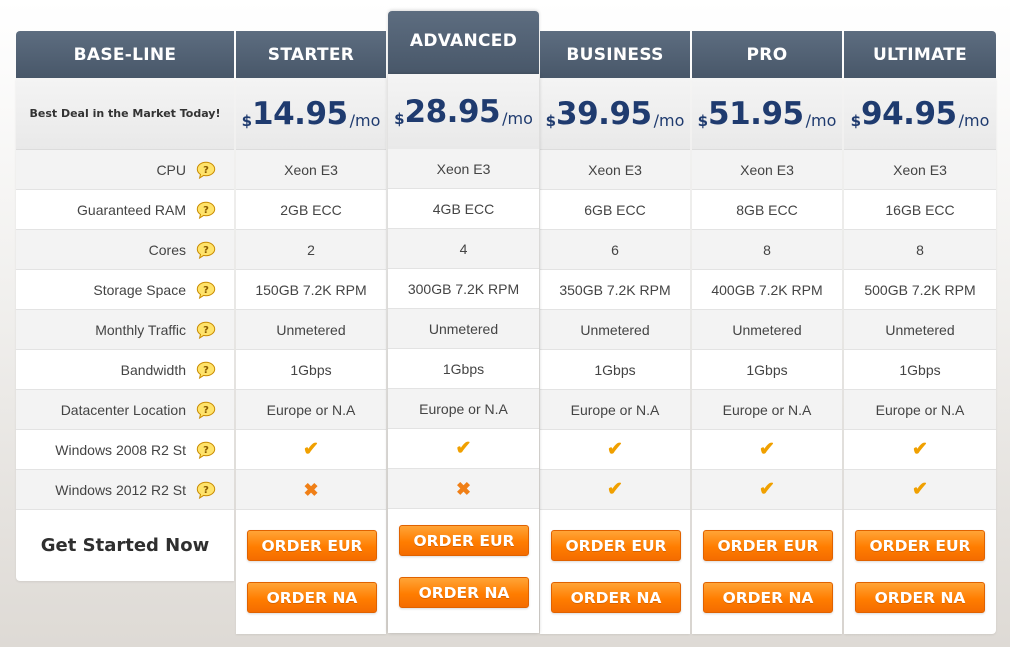 This screenshot has height=647, width=1010. Describe the element at coordinates (767, 290) in the screenshot. I see `spec-cell: 400GB 7.2K RPM` at that location.